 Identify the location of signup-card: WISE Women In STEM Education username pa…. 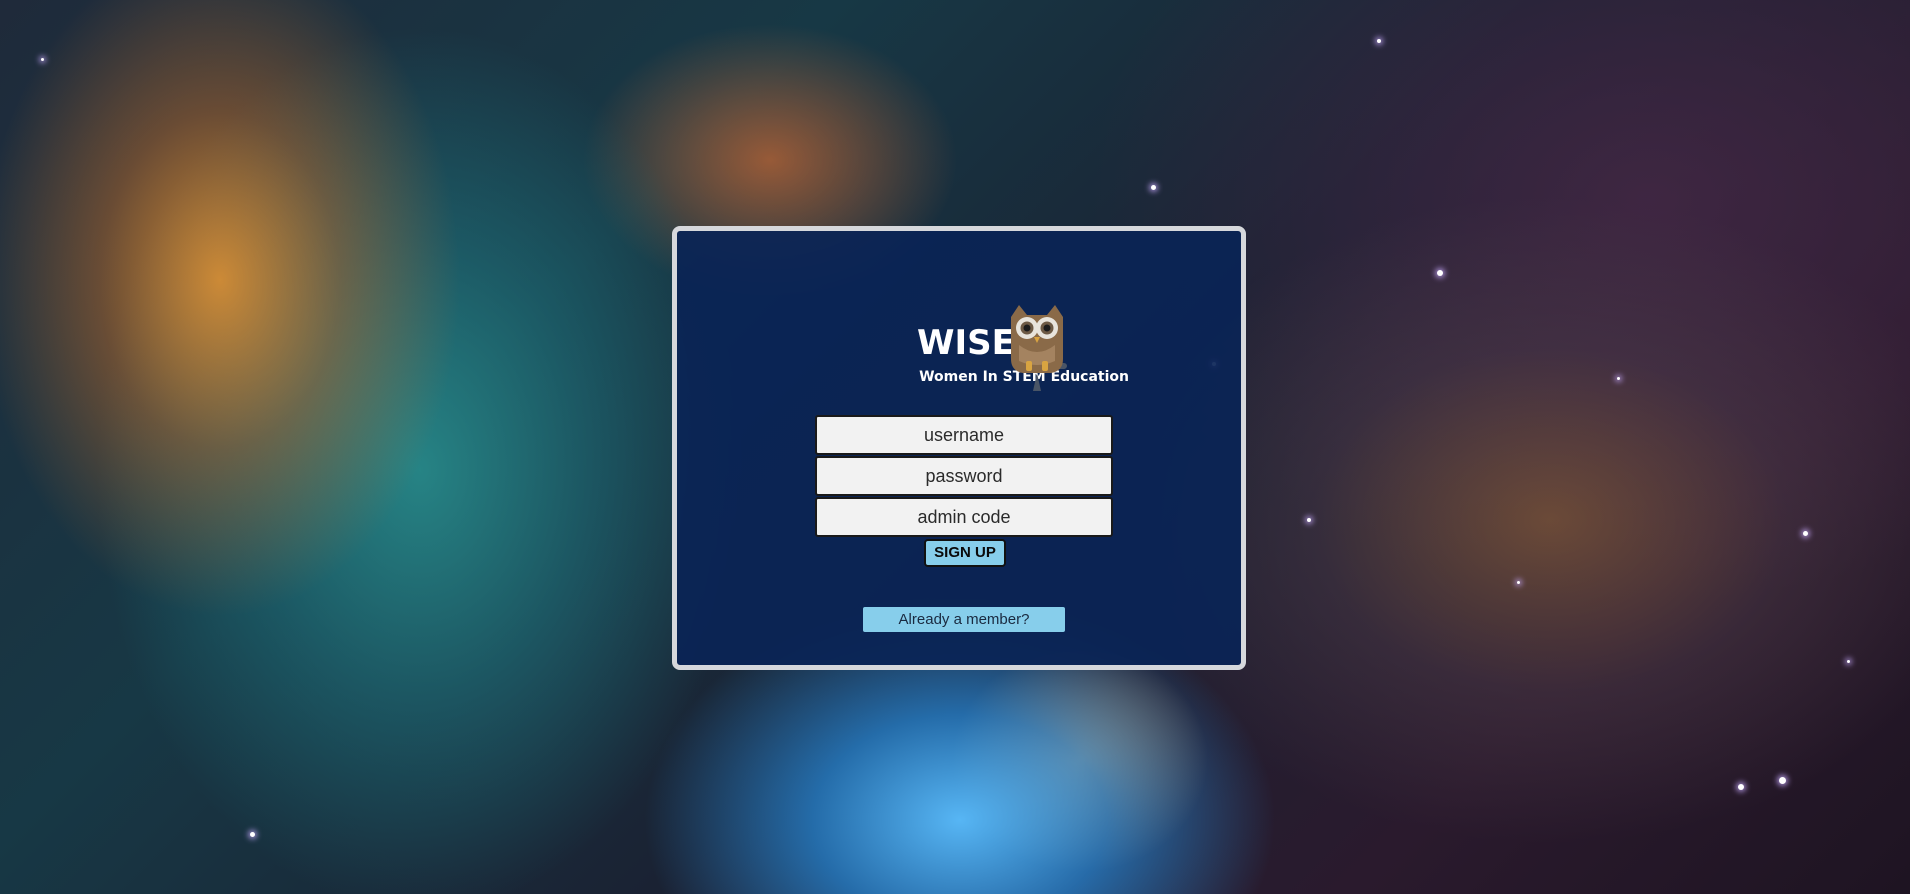
(959, 448).